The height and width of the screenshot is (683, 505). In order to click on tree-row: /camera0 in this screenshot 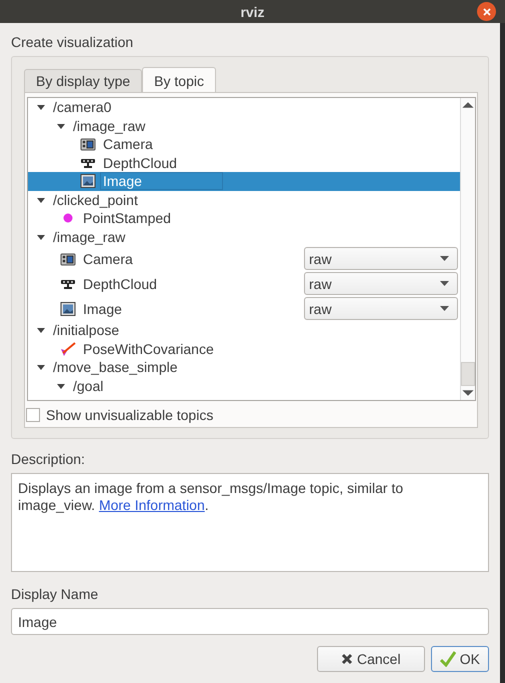, I will do `click(244, 107)`.